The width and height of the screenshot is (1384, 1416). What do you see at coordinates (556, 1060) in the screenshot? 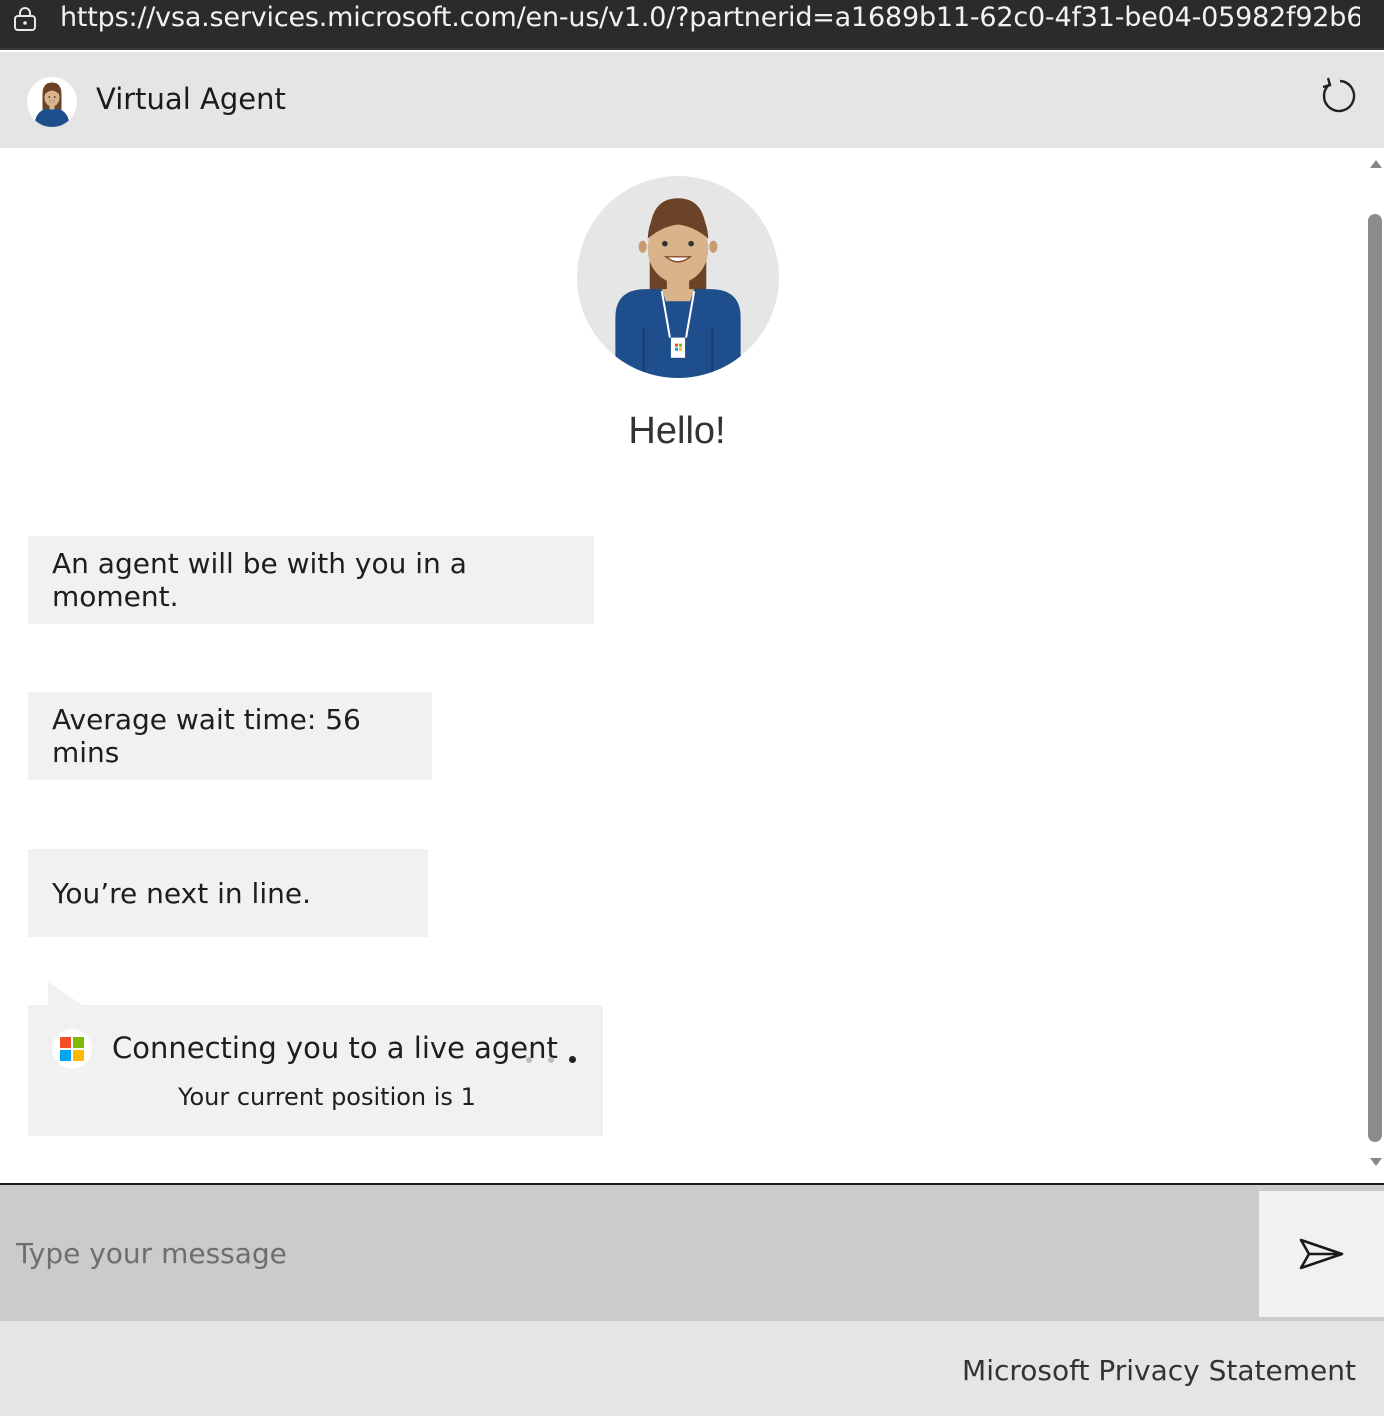
I see `typing-indicator` at bounding box center [556, 1060].